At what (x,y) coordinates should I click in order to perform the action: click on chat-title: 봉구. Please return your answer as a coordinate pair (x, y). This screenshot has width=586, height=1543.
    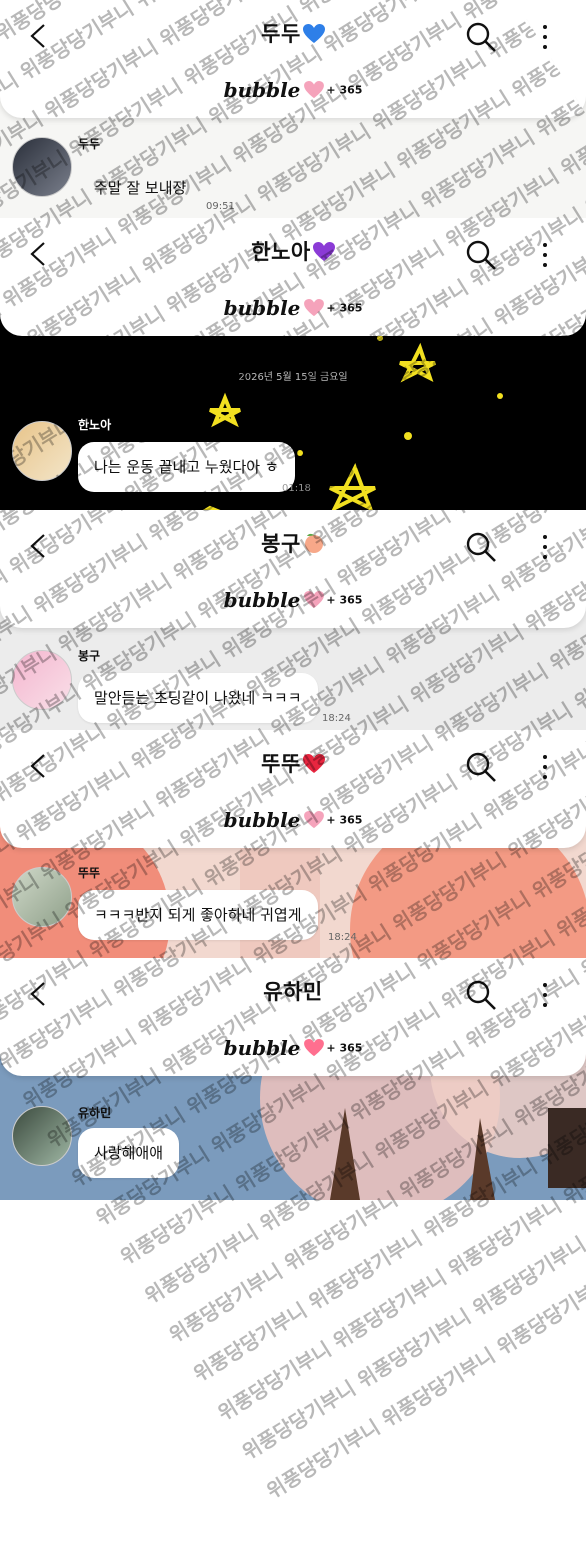
    Looking at the image, I should click on (281, 544).